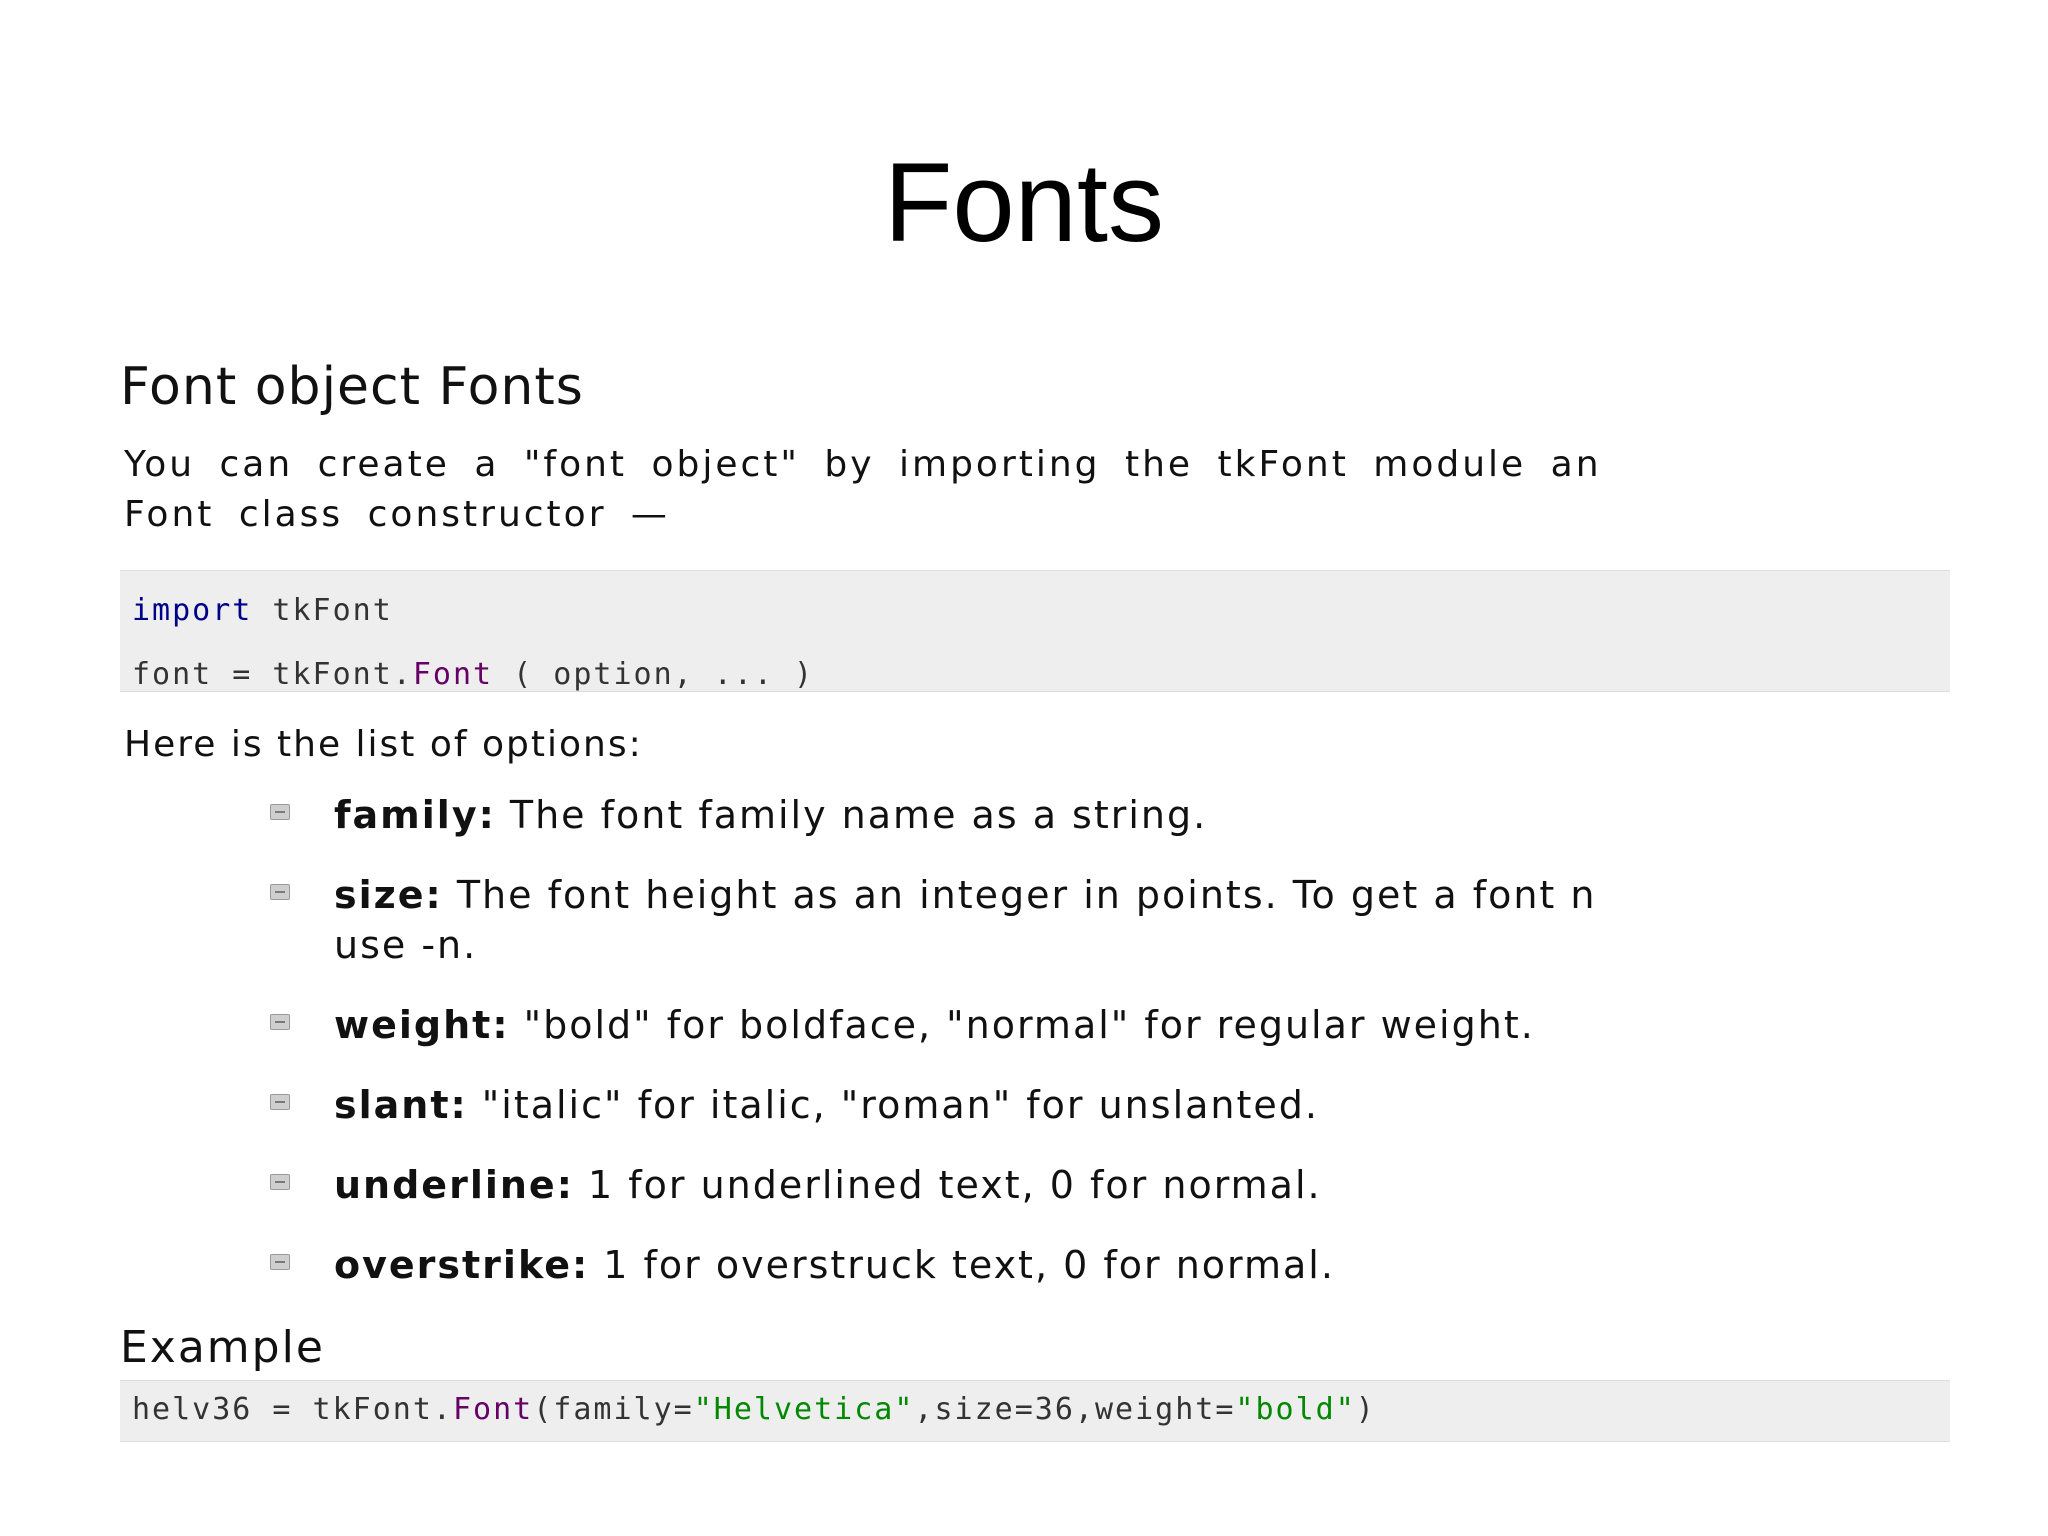  I want to click on code-text: font = tkFont., so click(272, 674).